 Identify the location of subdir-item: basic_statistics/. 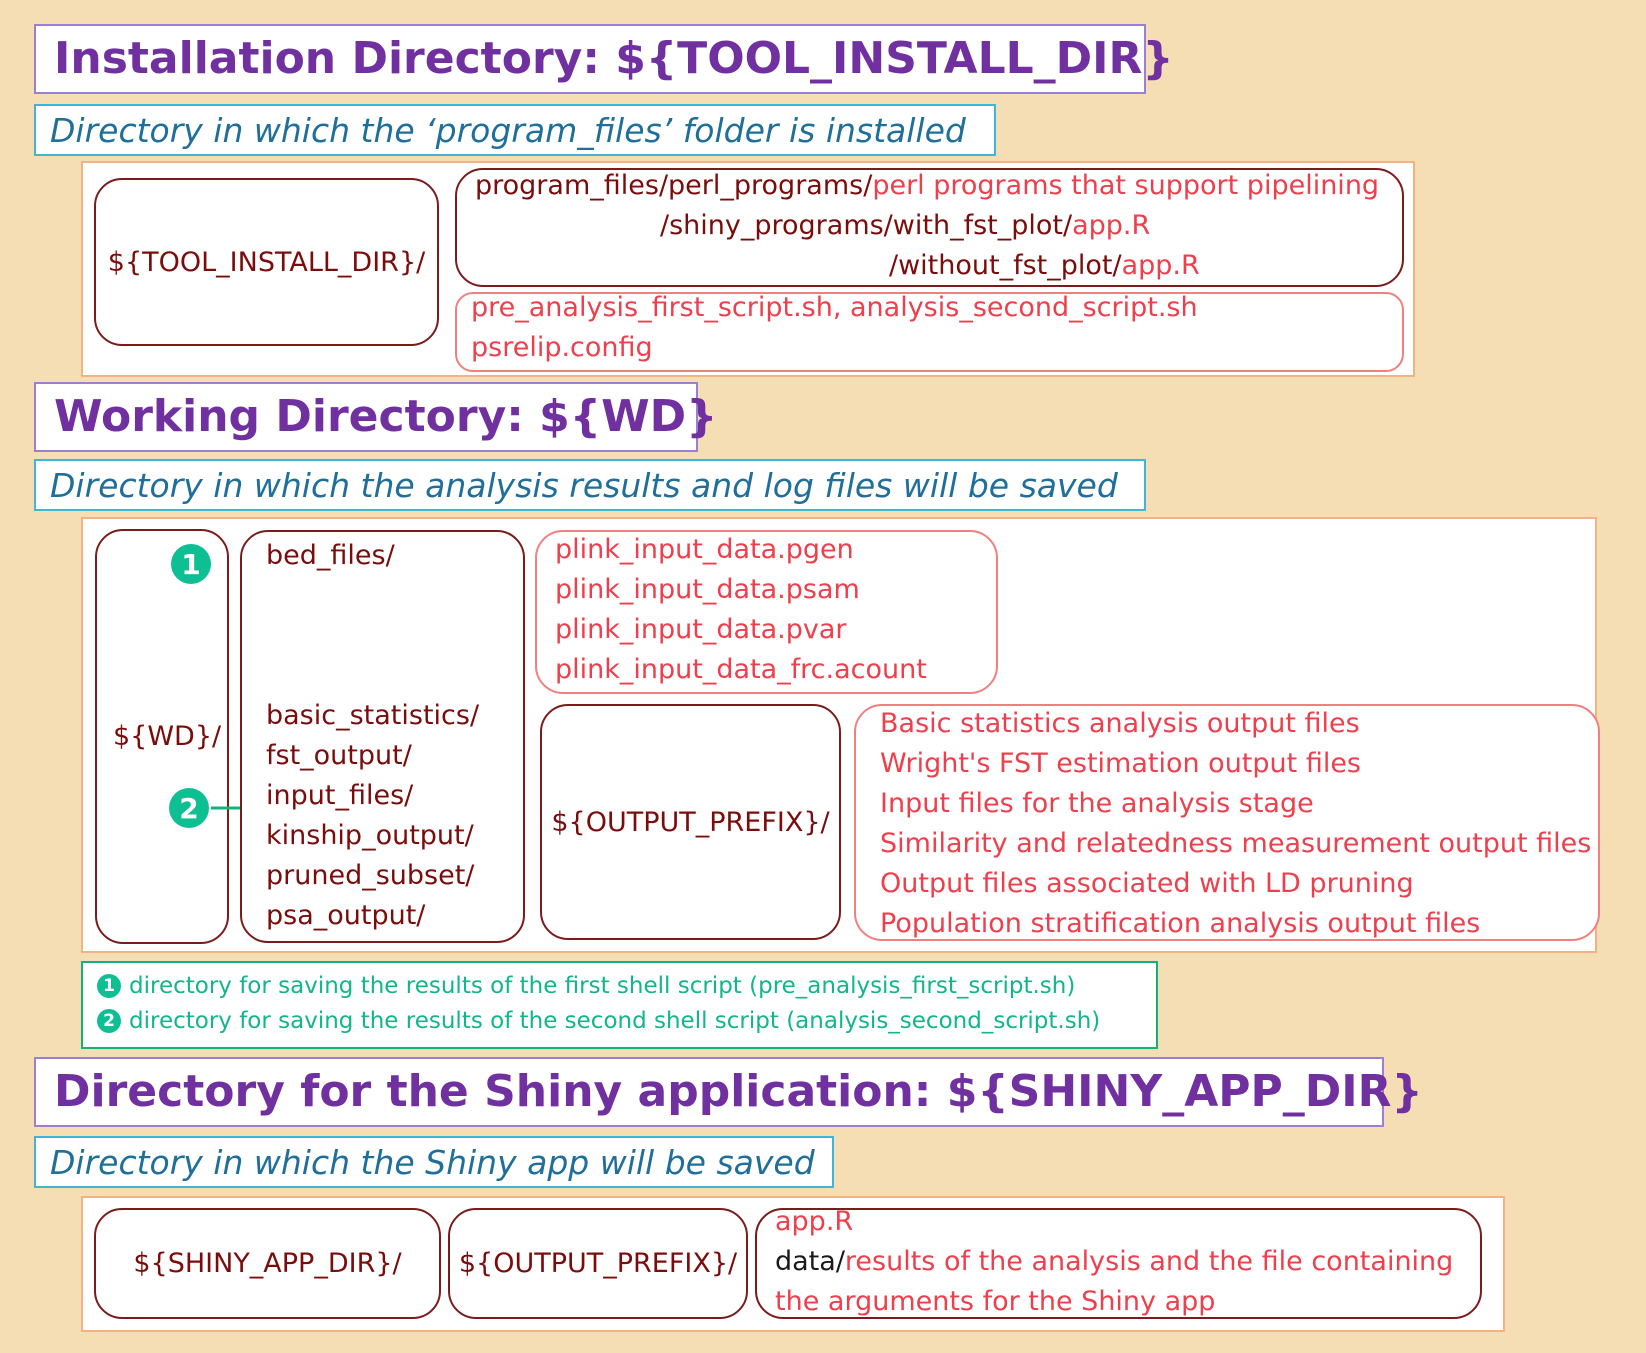
(373, 715).